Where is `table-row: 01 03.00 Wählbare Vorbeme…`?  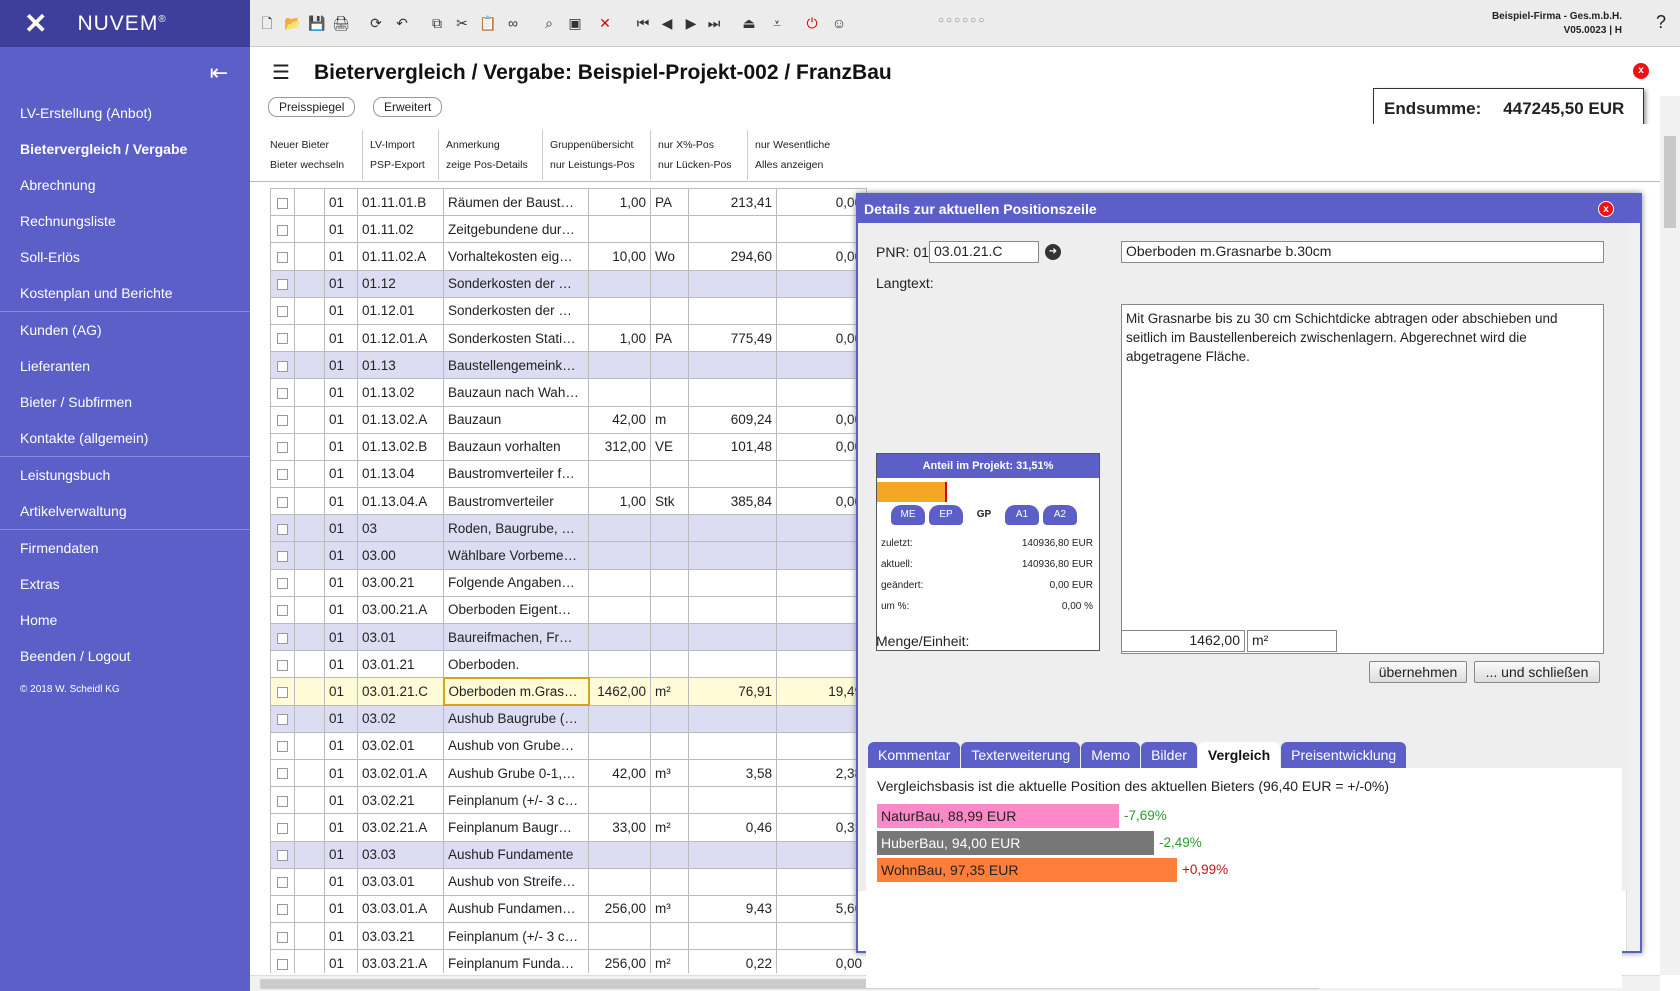 table-row: 01 03.00 Wählbare Vorbeme… is located at coordinates (568, 555).